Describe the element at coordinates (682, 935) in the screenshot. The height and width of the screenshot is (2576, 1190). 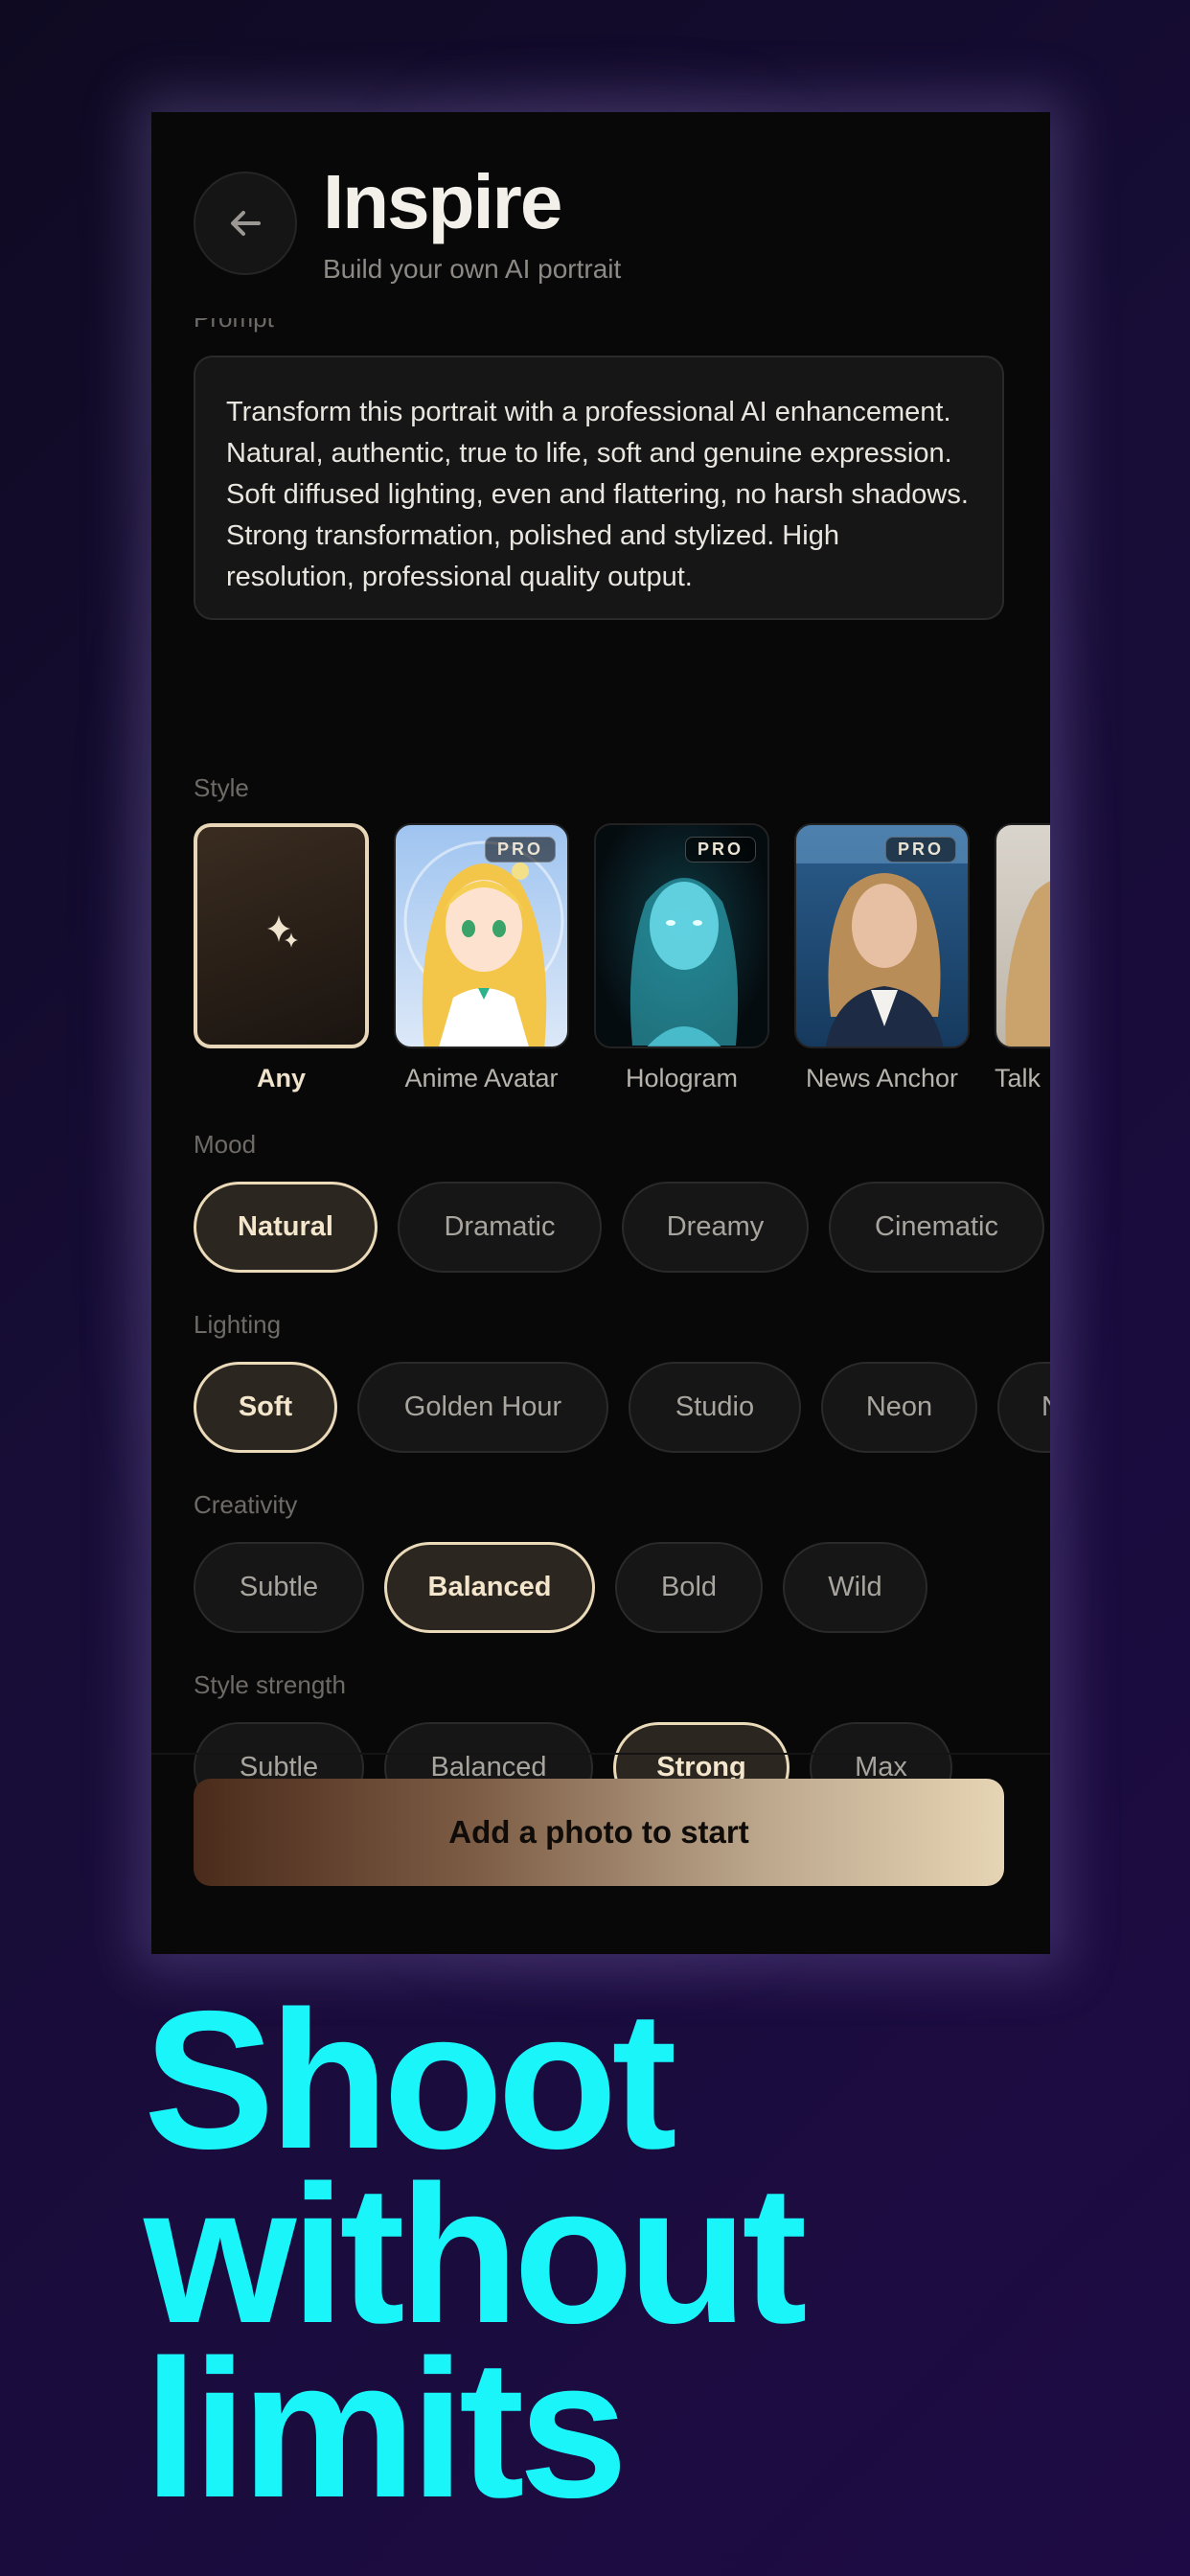
I see `style-thumb-hologram: PRO` at that location.